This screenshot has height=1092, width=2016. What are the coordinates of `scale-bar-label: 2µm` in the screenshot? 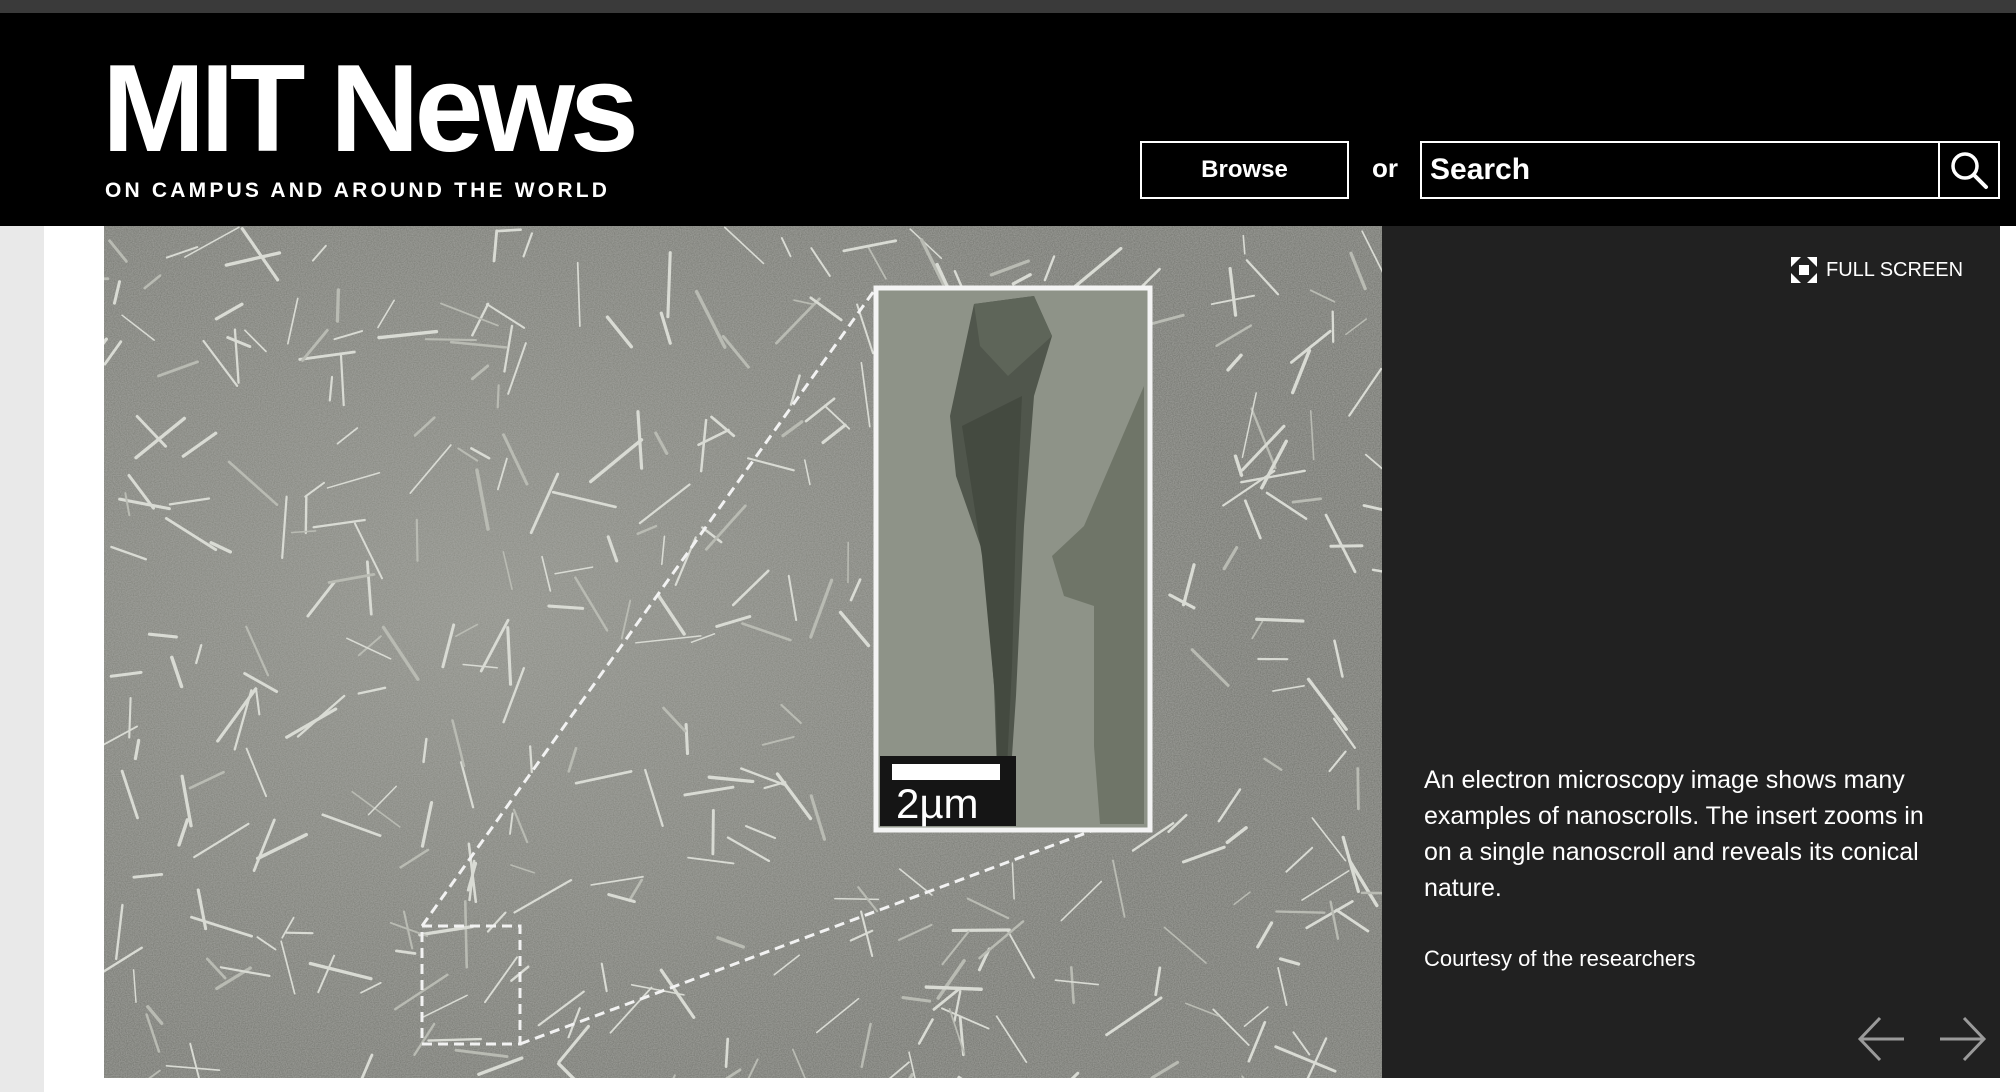 It's located at (937, 803).